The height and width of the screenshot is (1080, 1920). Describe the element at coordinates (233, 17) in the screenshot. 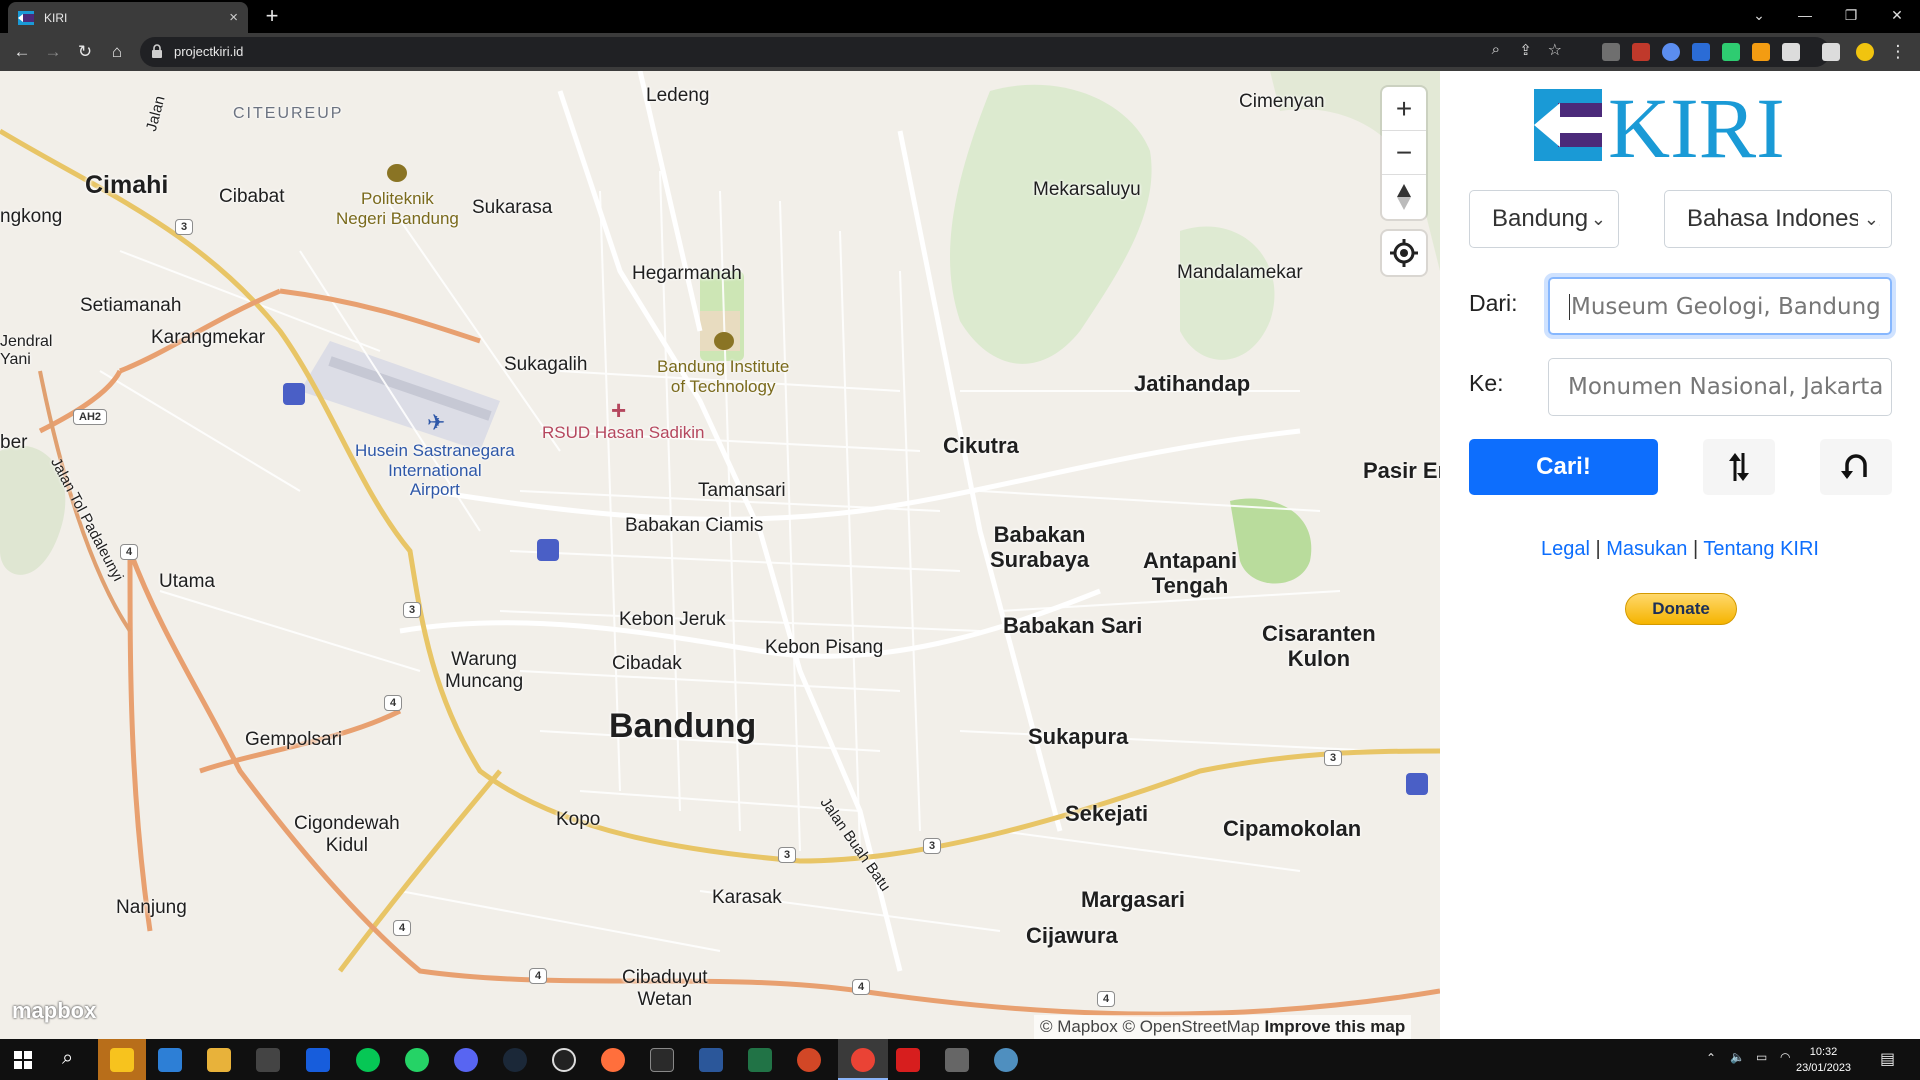

I see `tab-close-icon: ×` at that location.